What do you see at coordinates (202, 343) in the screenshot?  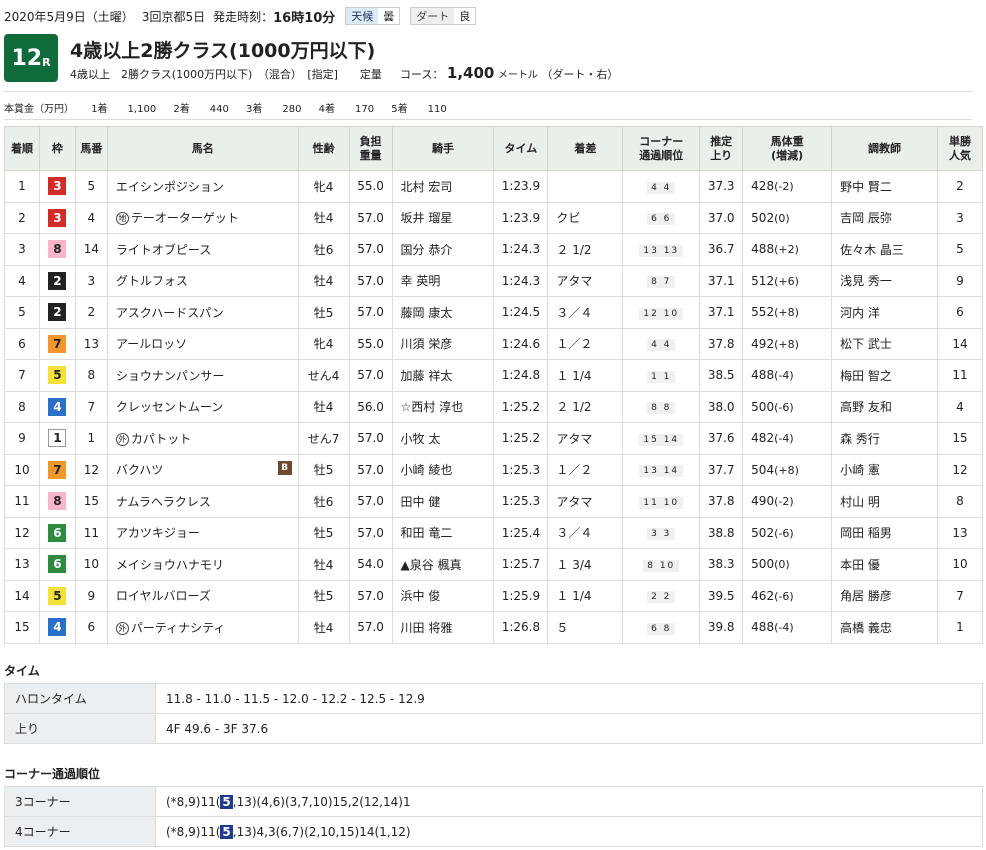 I see `horse-name-cell: アールロッソ` at bounding box center [202, 343].